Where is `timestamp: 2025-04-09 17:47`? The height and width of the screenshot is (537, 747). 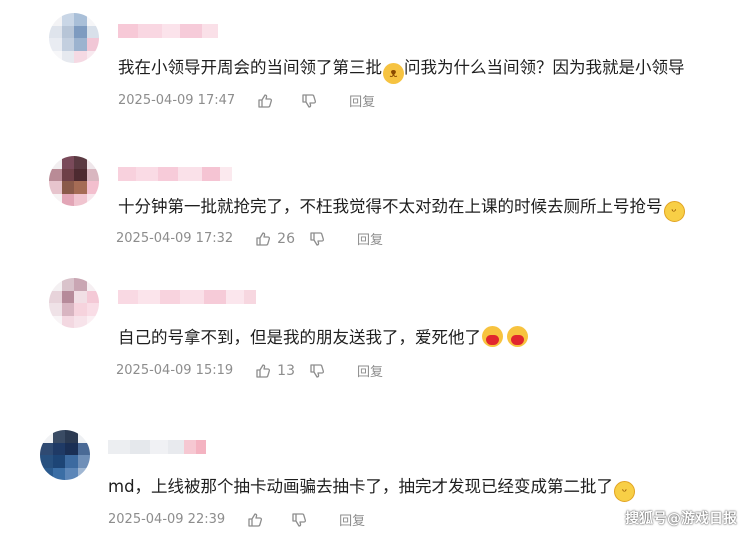
timestamp: 2025-04-09 17:47 is located at coordinates (177, 100).